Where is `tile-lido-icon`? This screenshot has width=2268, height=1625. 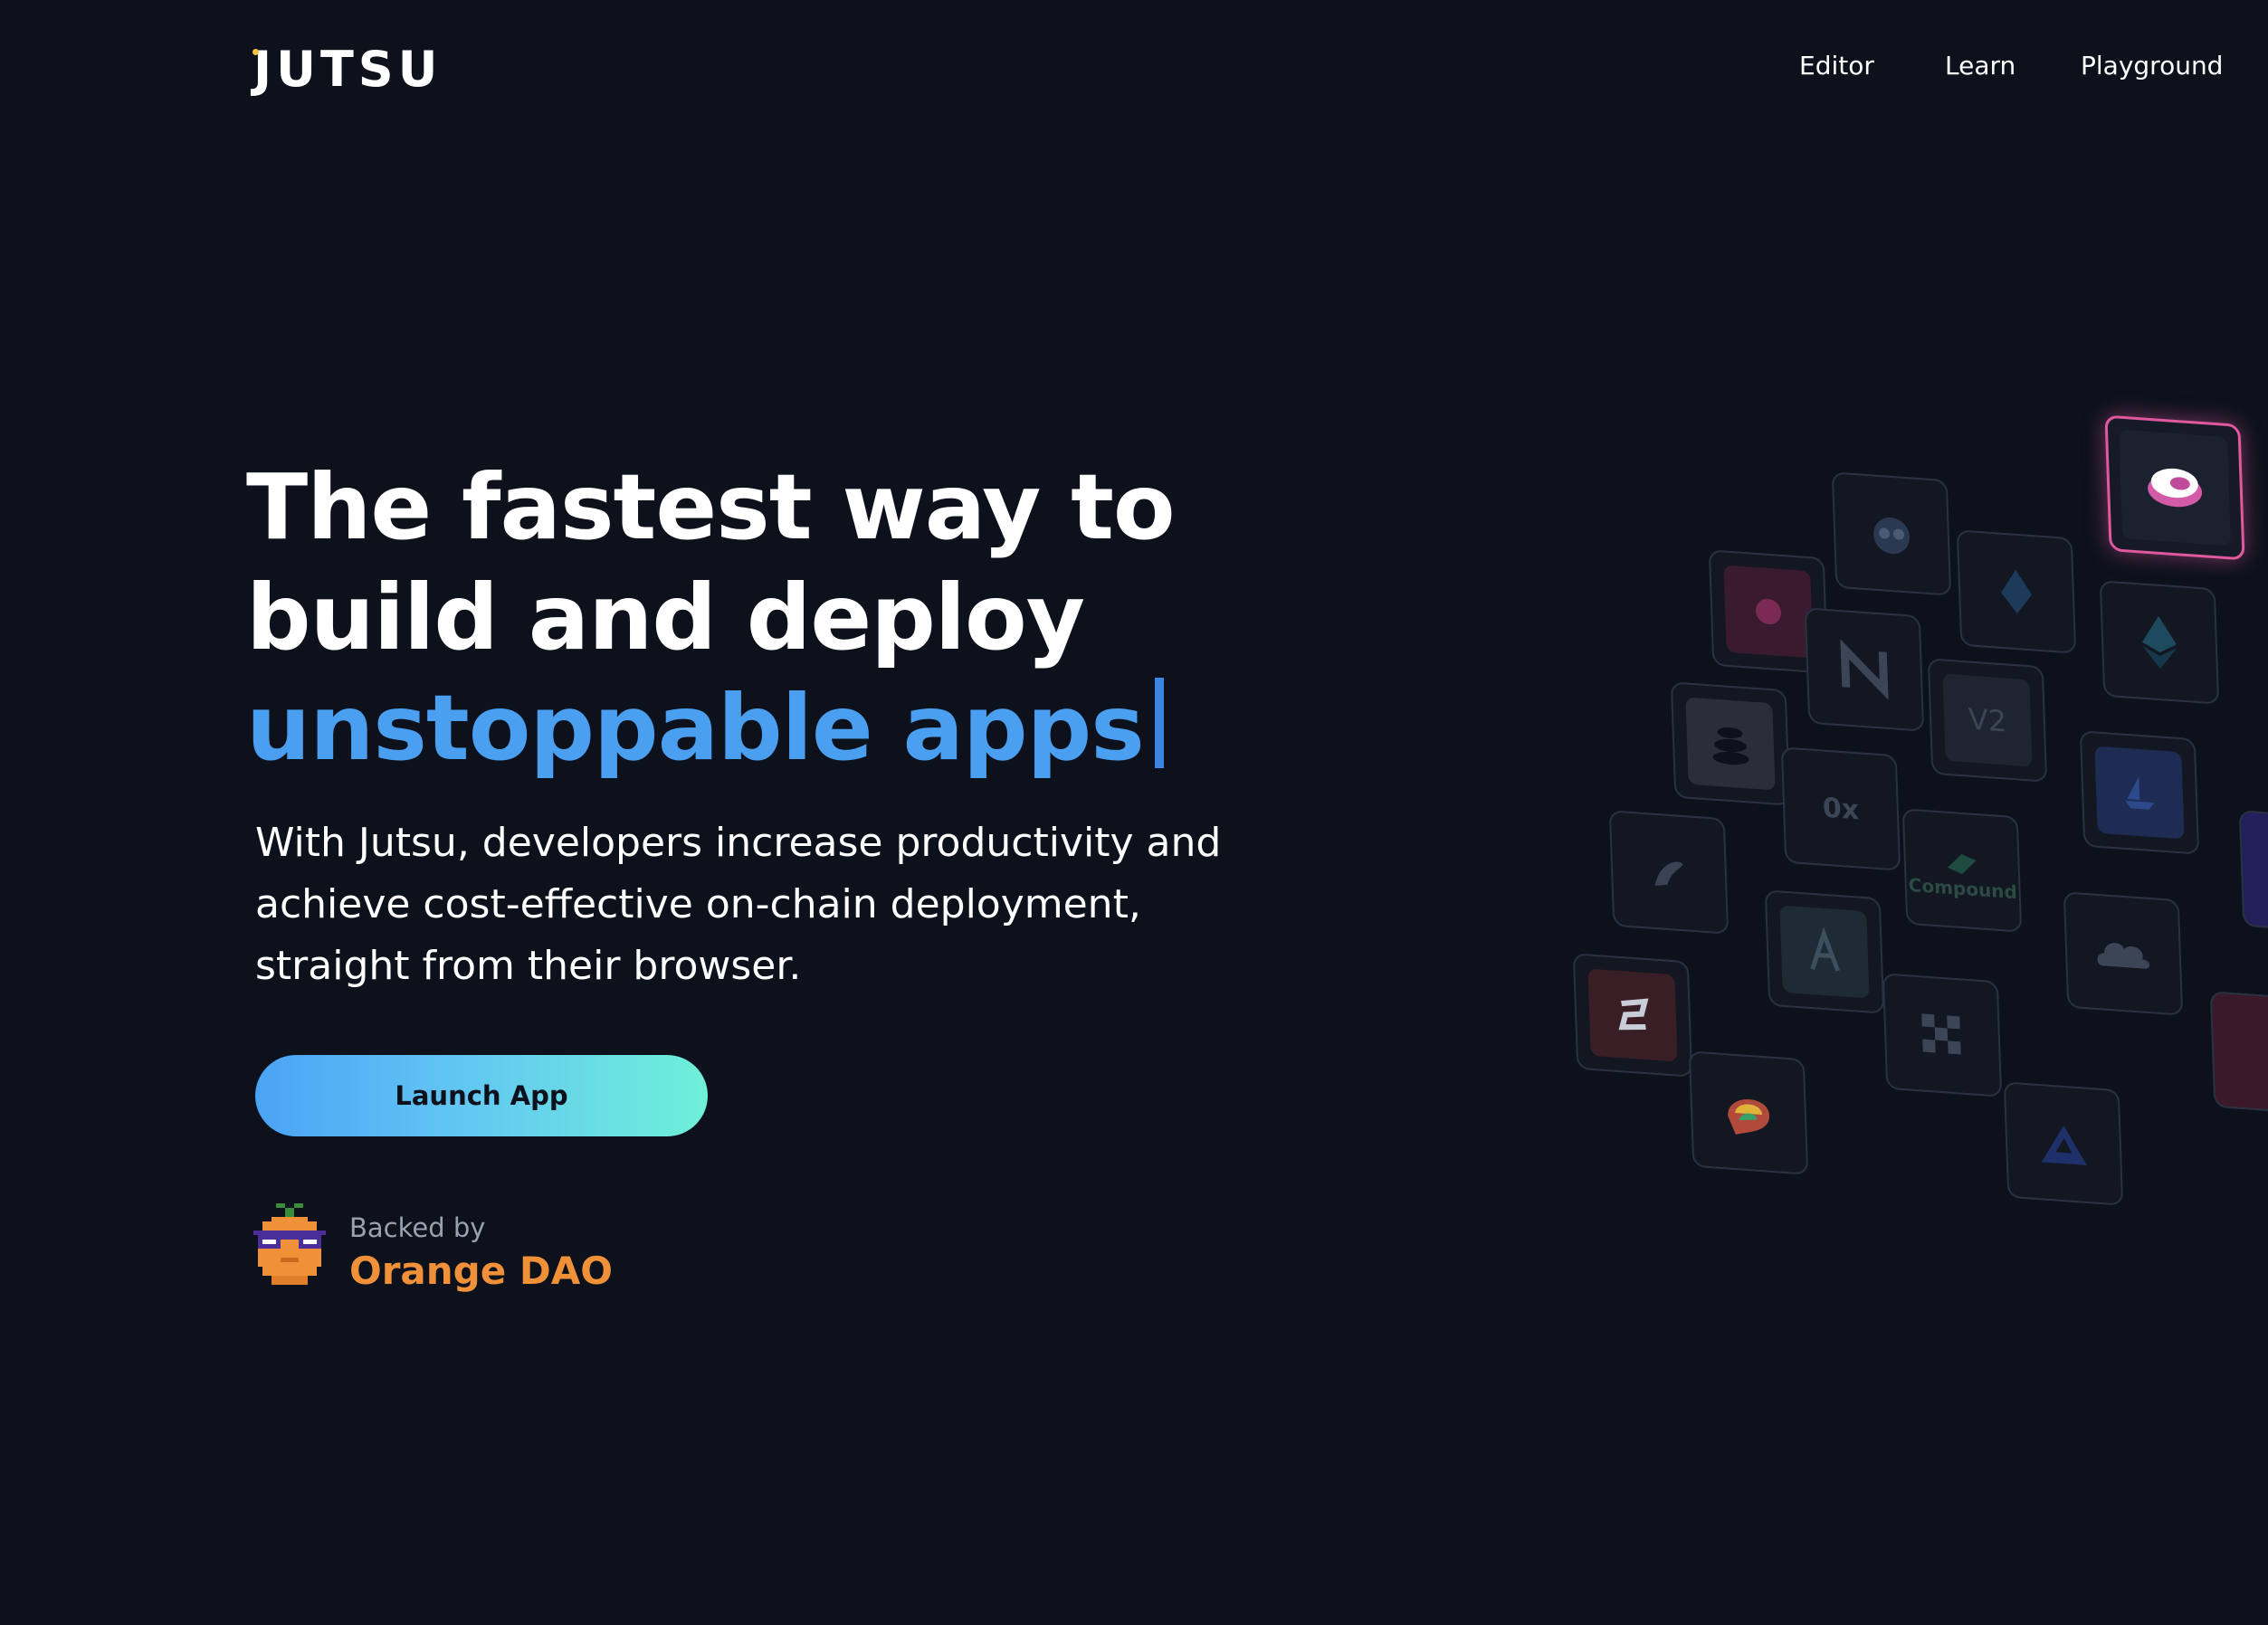
tile-lido-icon is located at coordinates (2016, 591).